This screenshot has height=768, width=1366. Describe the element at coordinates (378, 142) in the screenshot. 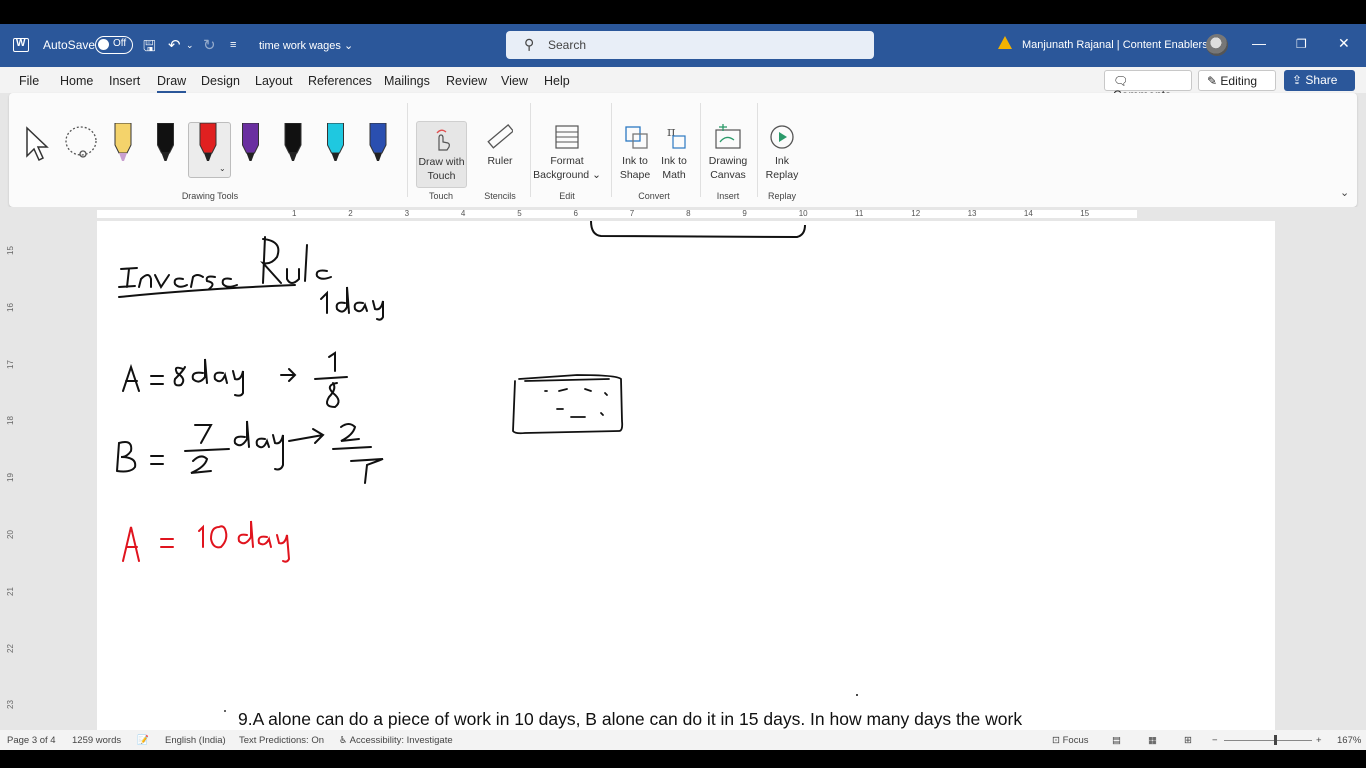

I see `pen-blue-galaxy-icon` at that location.